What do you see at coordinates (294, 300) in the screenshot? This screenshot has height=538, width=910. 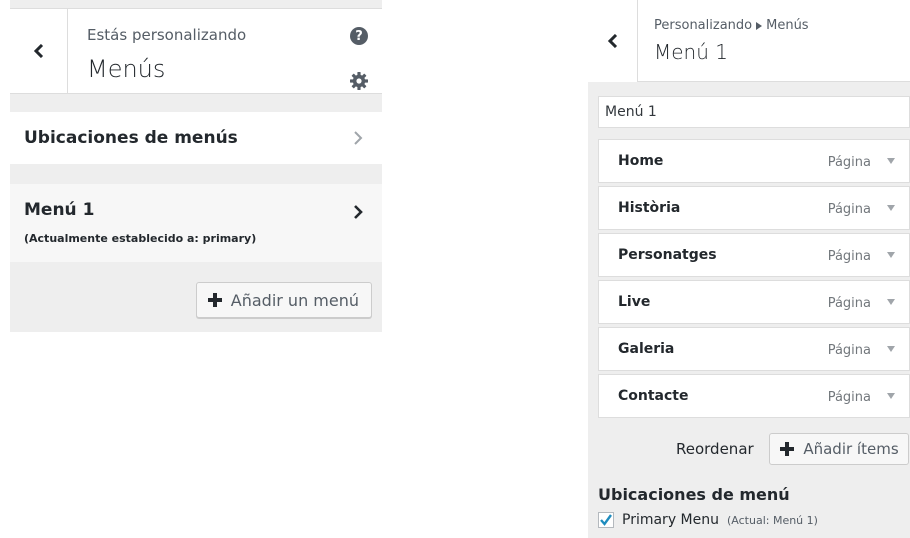 I see `add-menu-label: Añadir un menú` at bounding box center [294, 300].